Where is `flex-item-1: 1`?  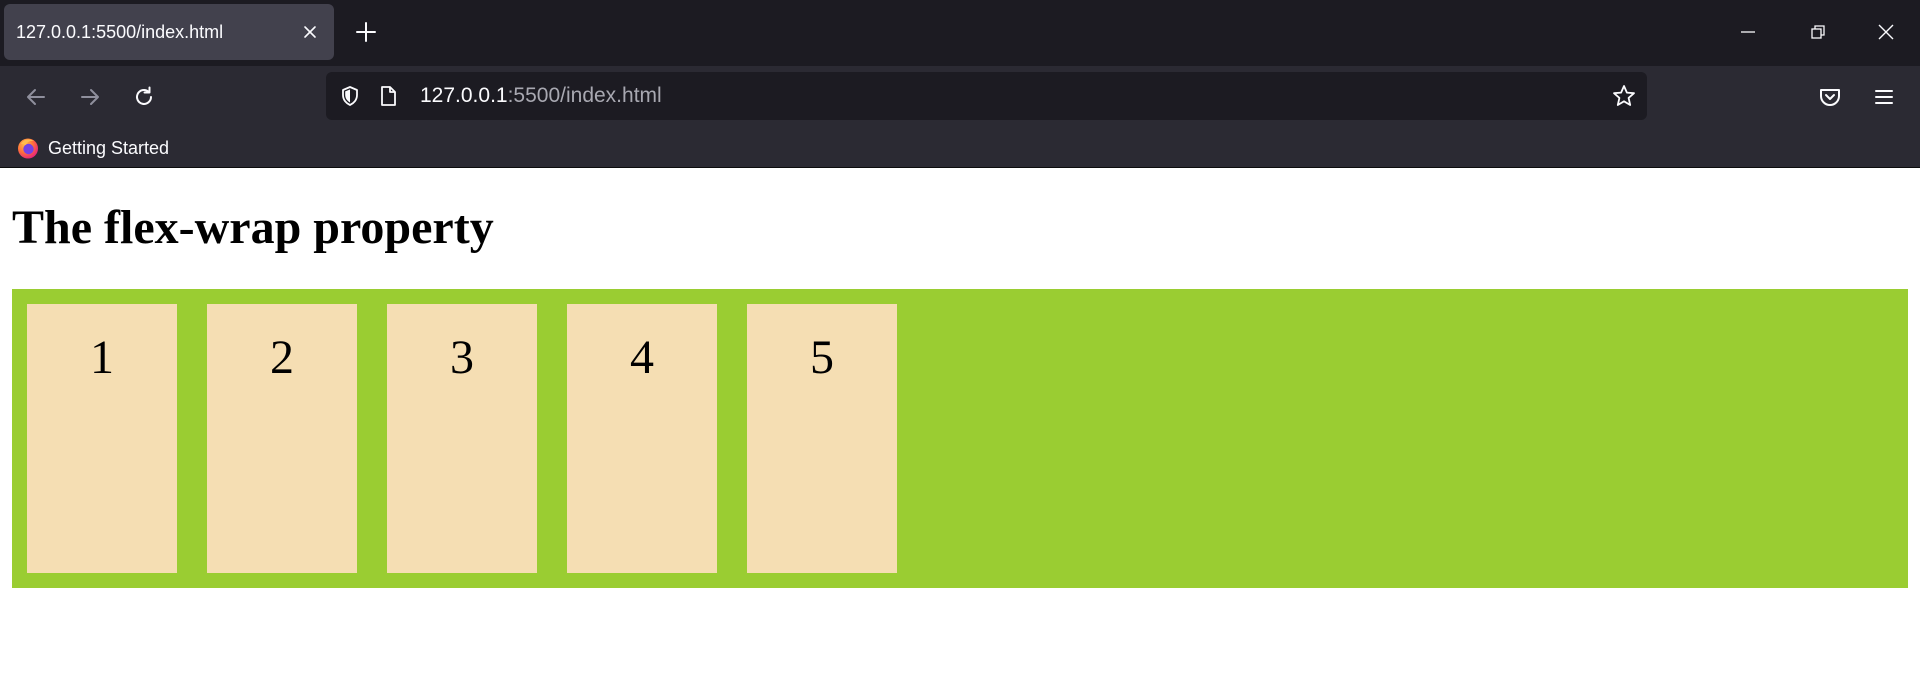
flex-item-1: 1 is located at coordinates (102, 438).